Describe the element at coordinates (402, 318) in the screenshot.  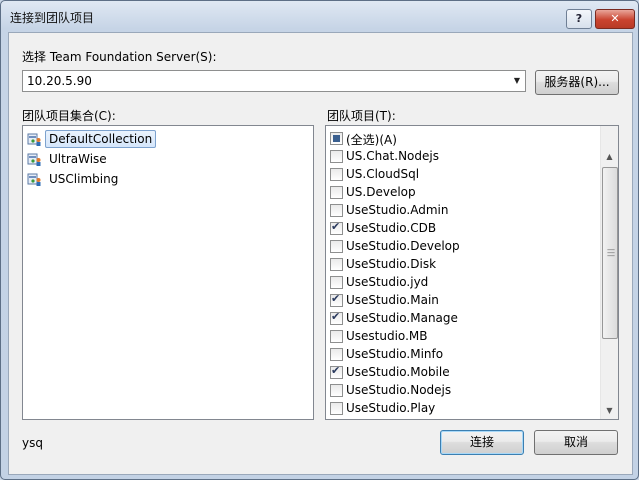
I see `project-item-label: UseStudio.Manage` at that location.